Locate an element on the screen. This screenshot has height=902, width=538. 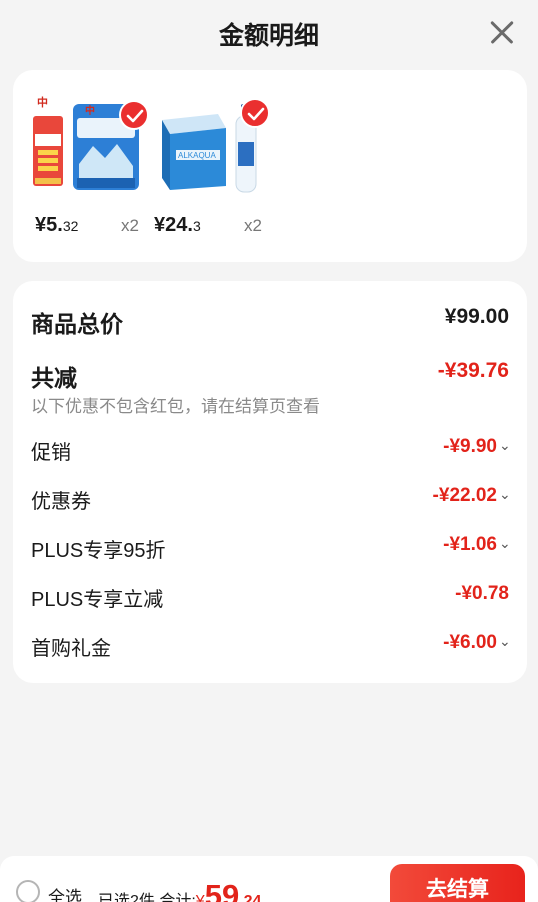
amount-decimal: .24 is located at coordinates (250, 897).